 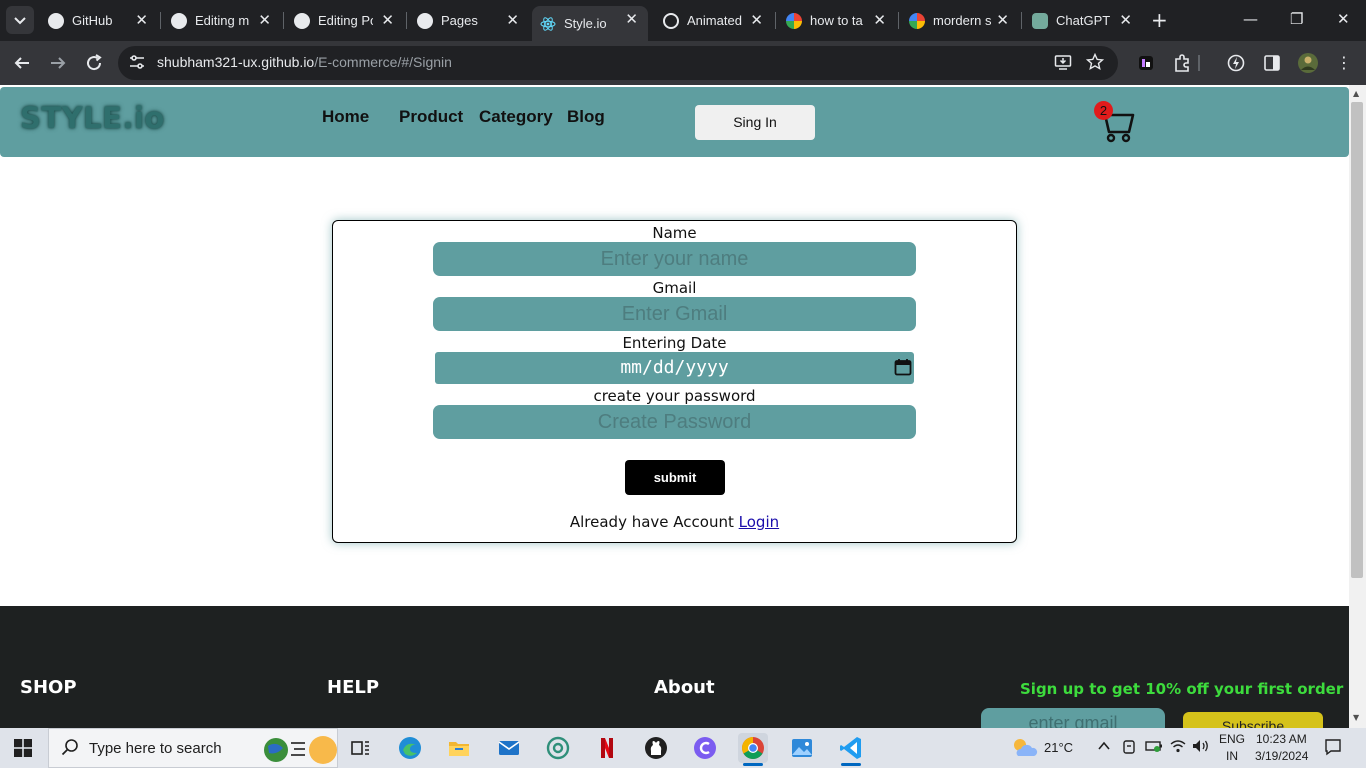 I want to click on minimize-button: —, so click(x=1250, y=19).